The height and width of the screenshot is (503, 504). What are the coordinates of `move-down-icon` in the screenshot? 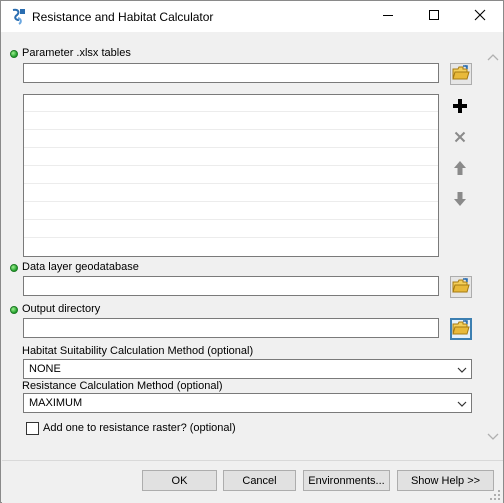 It's located at (460, 200).